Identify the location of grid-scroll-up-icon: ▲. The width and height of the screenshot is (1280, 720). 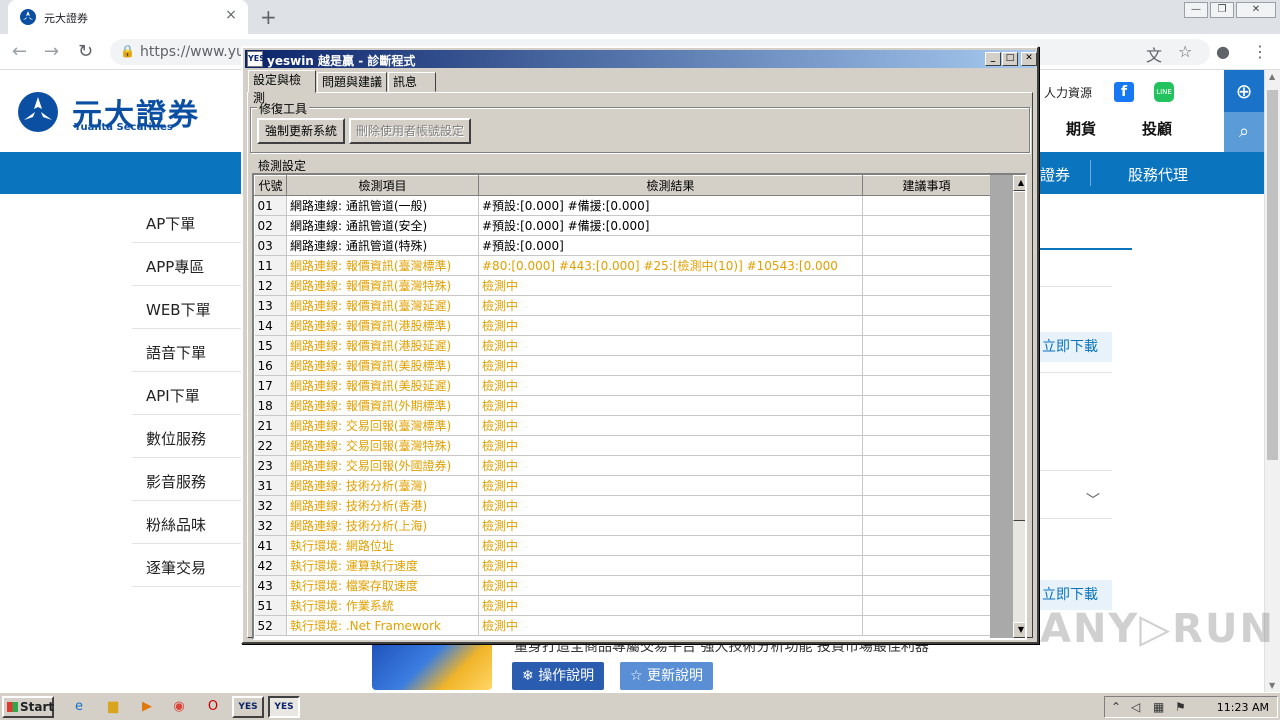
(1019, 183).